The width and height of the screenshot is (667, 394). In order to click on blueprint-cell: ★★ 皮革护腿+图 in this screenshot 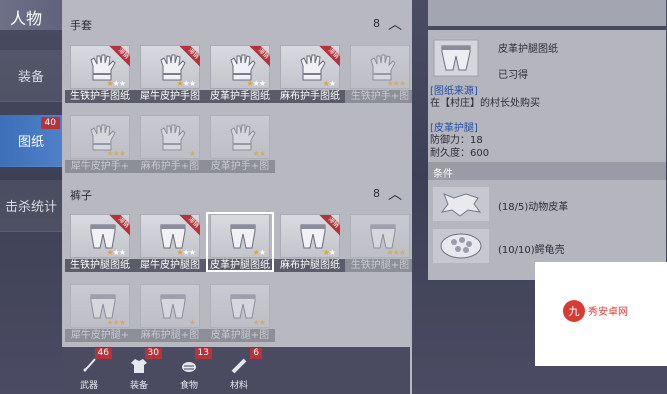, I will do `click(240, 313)`.